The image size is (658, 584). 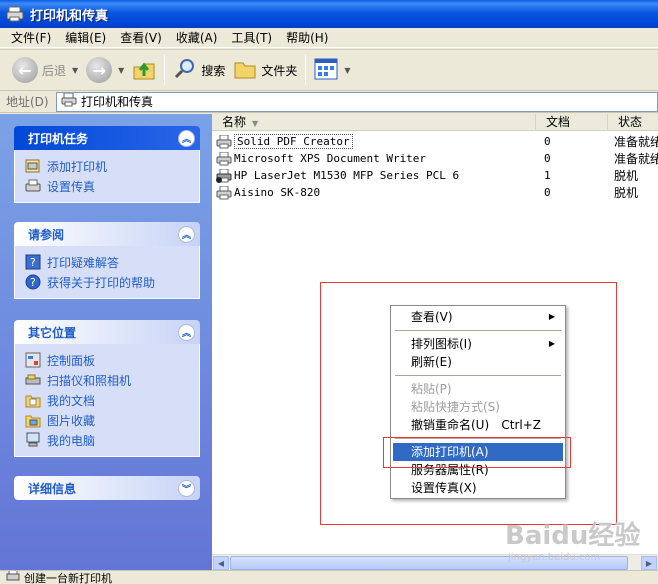 I want to click on menu-item-setup-fax: 设置传真(X), so click(x=478, y=488).